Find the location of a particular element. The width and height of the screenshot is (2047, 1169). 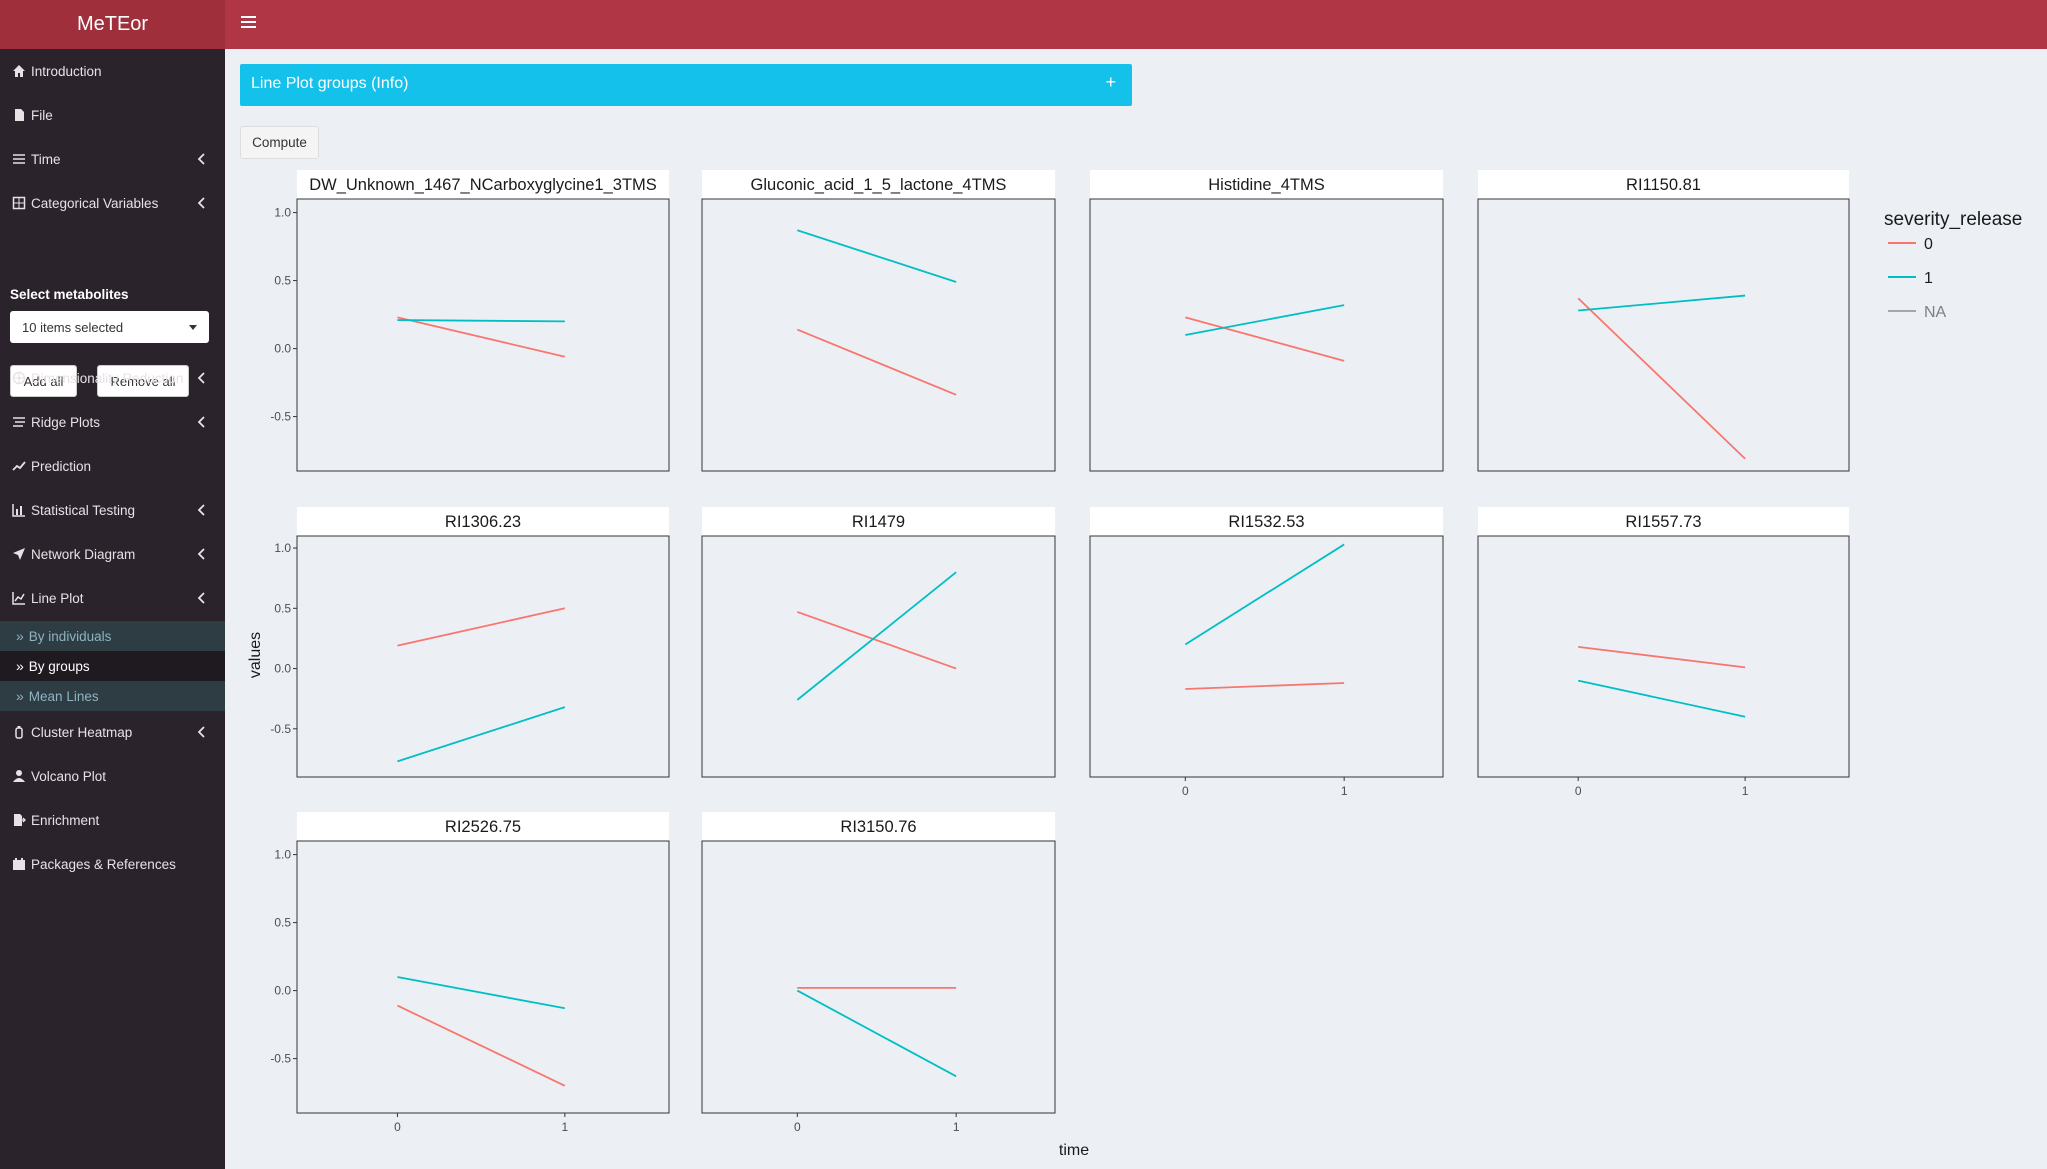

stream-icon is located at coordinates (19, 422).